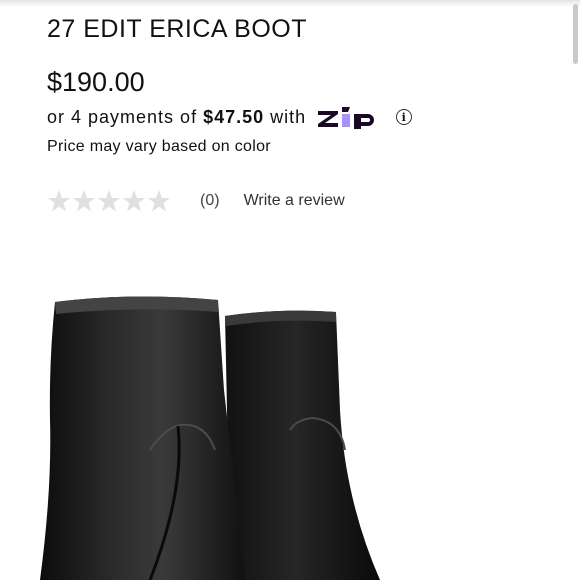 This screenshot has width=580, height=580. What do you see at coordinates (575, 34) in the screenshot?
I see `scrollbar` at bounding box center [575, 34].